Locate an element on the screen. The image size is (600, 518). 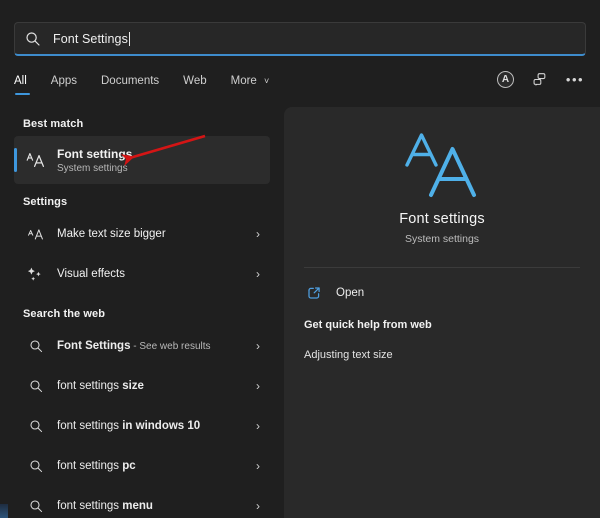
settings-item-visual-effects: Visual effects › is located at coordinates (142, 274).